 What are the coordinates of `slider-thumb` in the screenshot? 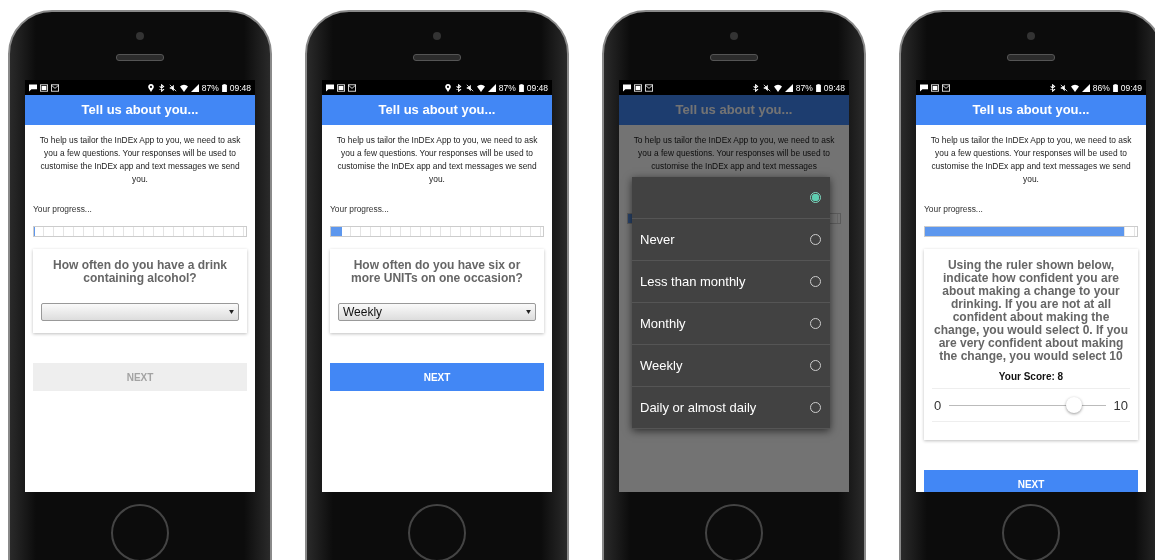 It's located at (1074, 404).